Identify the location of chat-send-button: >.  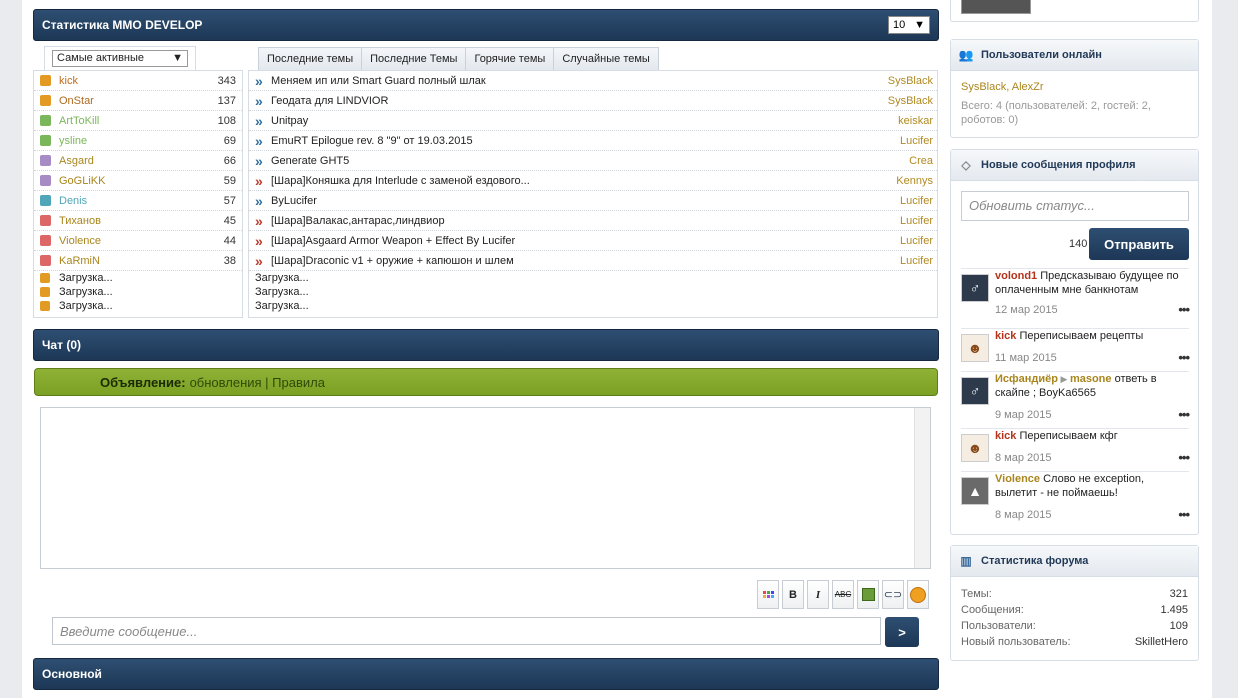
(902, 632).